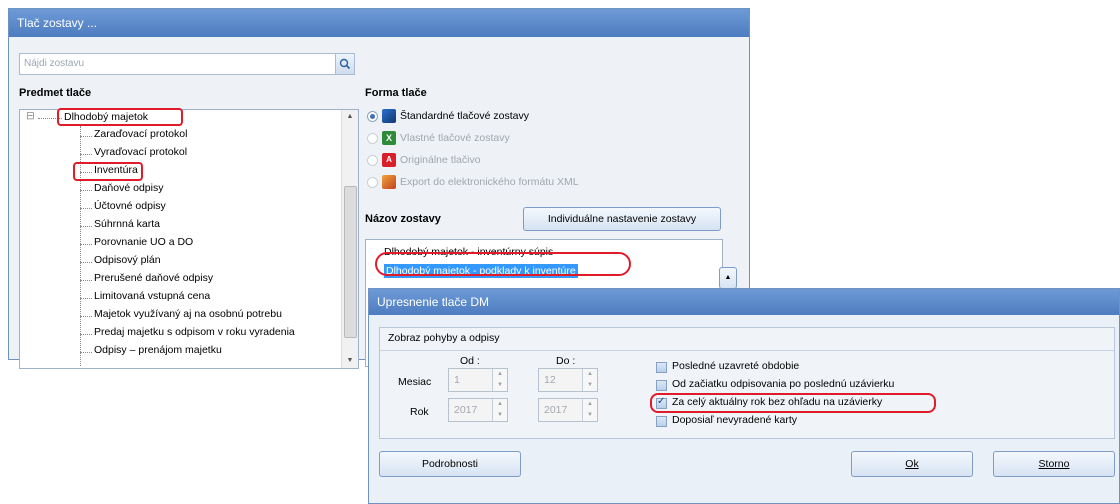 The height and width of the screenshot is (504, 1120). What do you see at coordinates (396, 93) in the screenshot?
I see `forma-header: Forma tlače` at bounding box center [396, 93].